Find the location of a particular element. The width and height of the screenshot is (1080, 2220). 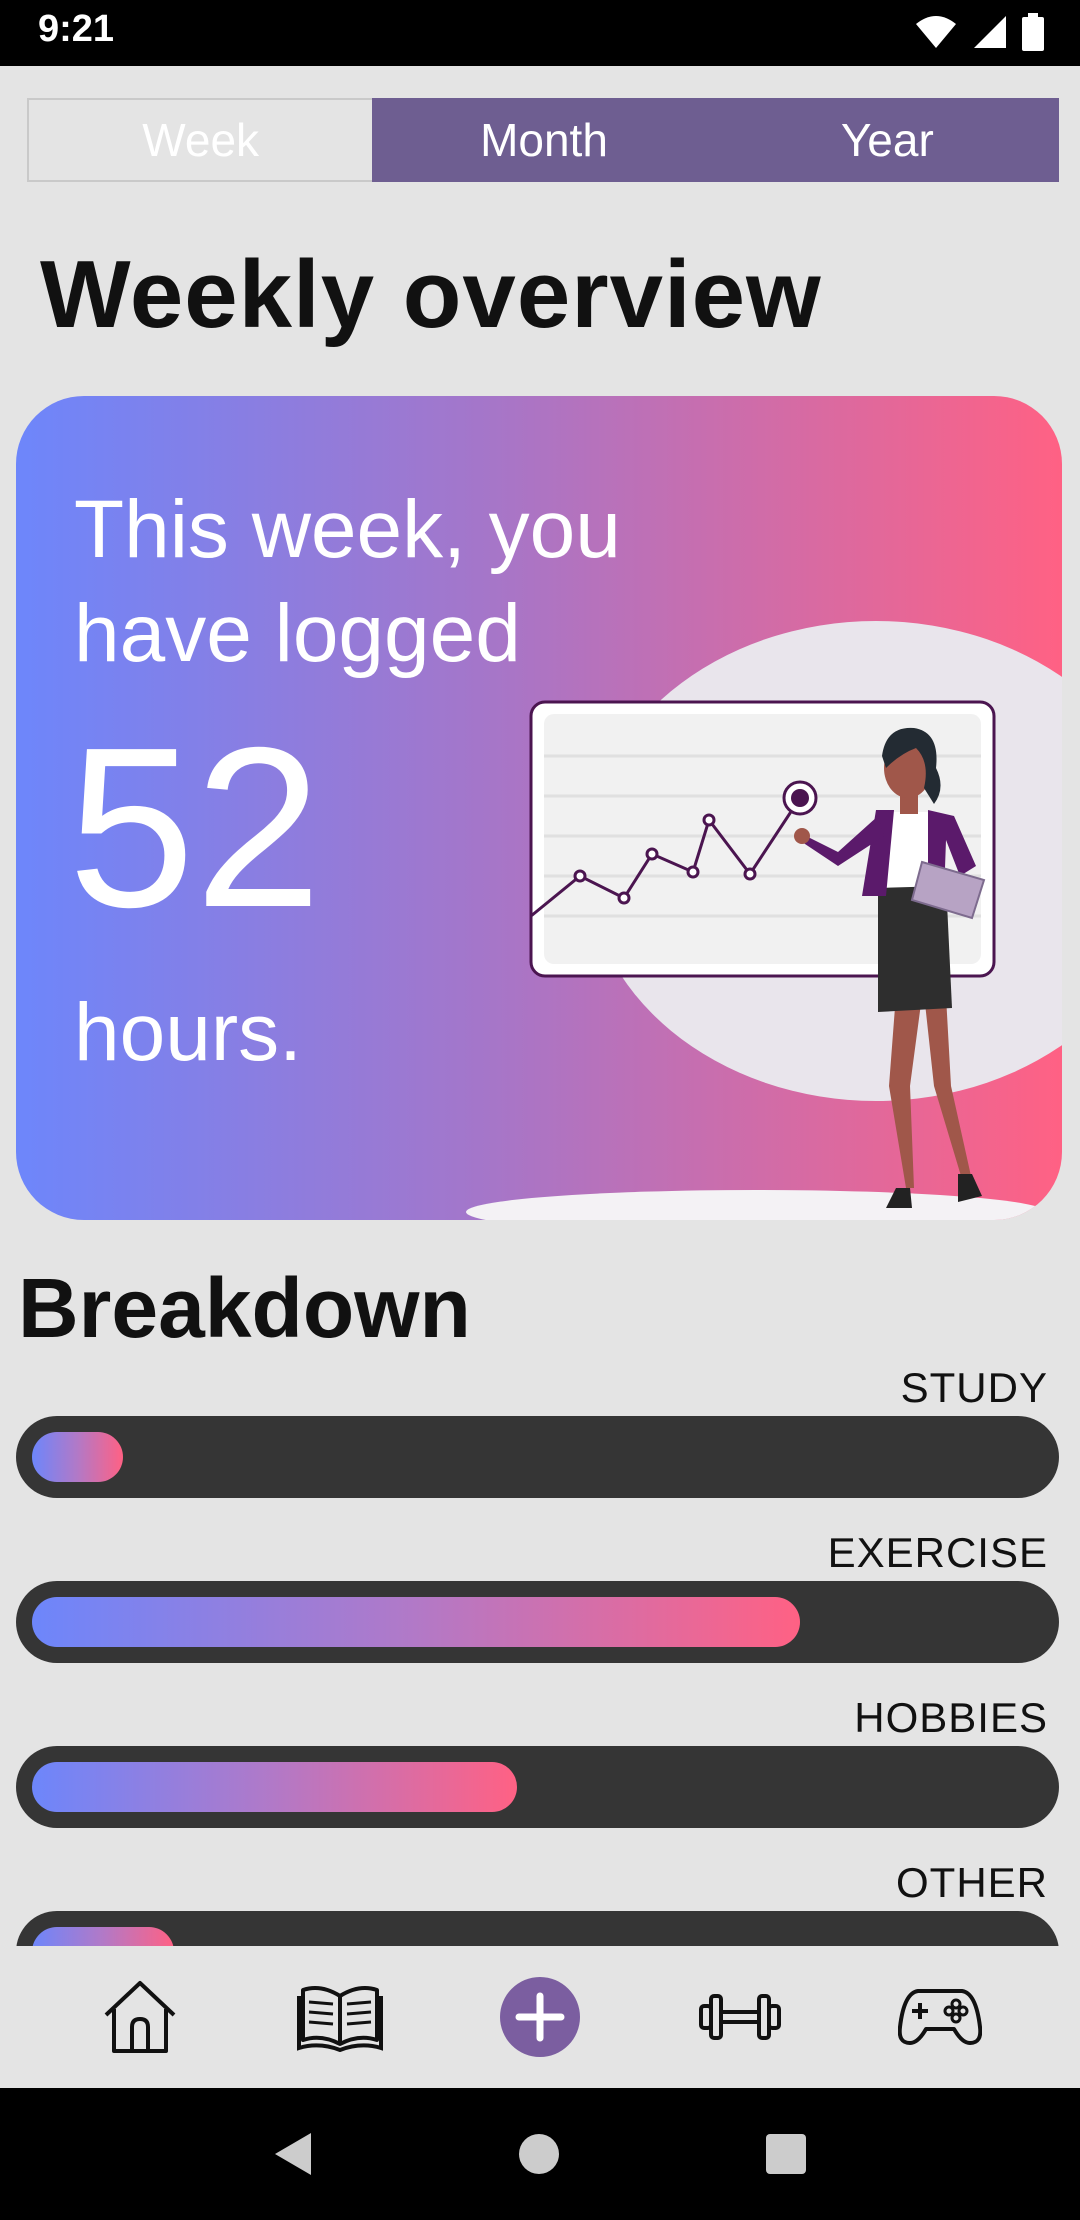

dumbbell-icon is located at coordinates (740, 2017).